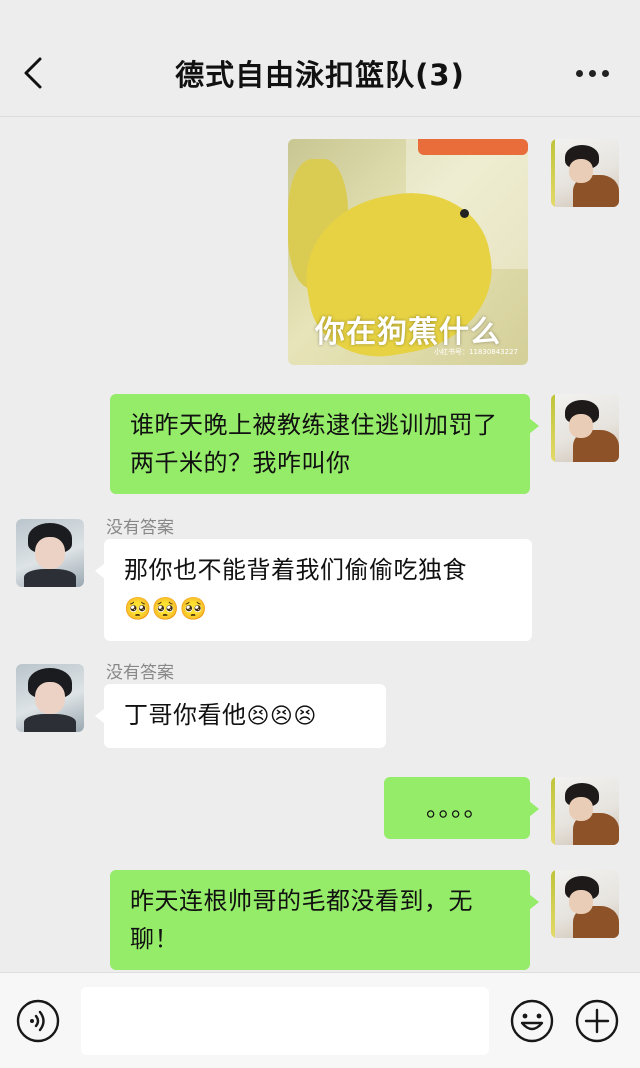 The height and width of the screenshot is (1068, 640). Describe the element at coordinates (324, 444) in the screenshot. I see `message-bubble-me: 谁昨天晚上被教练逮住逃训加罚了两千米的？我咋叫你` at that location.